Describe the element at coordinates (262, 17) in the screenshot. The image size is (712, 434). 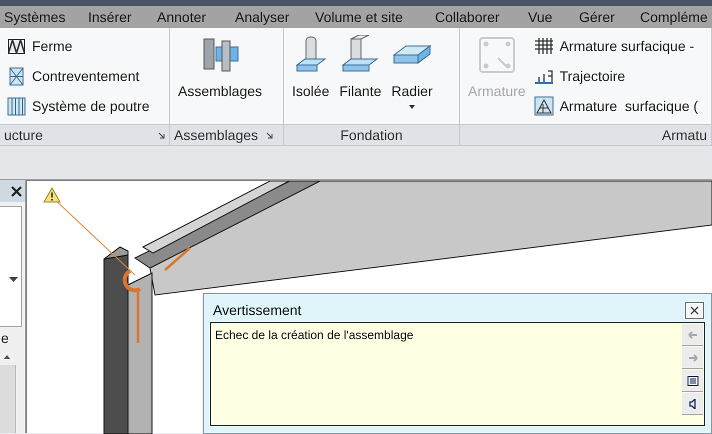
I see `ribbon-tab: Analyser` at that location.